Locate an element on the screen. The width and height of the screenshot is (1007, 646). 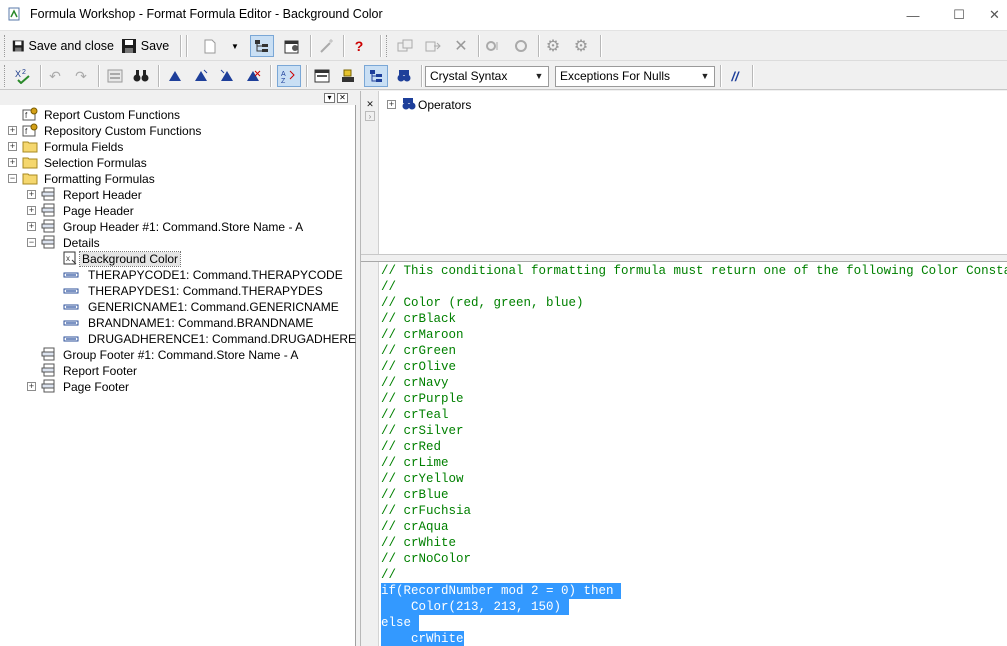
code-line: // crTeal is located at coordinates (415, 415).